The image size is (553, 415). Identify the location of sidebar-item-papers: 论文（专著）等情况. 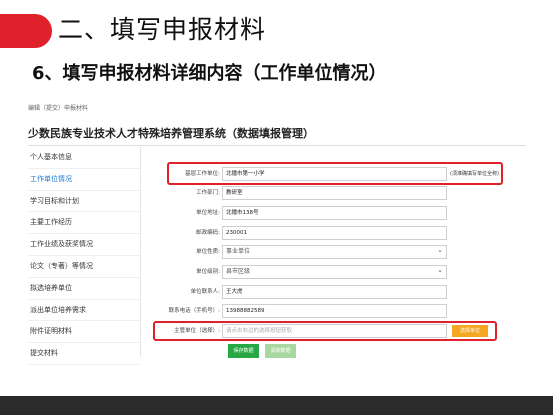
(84, 267).